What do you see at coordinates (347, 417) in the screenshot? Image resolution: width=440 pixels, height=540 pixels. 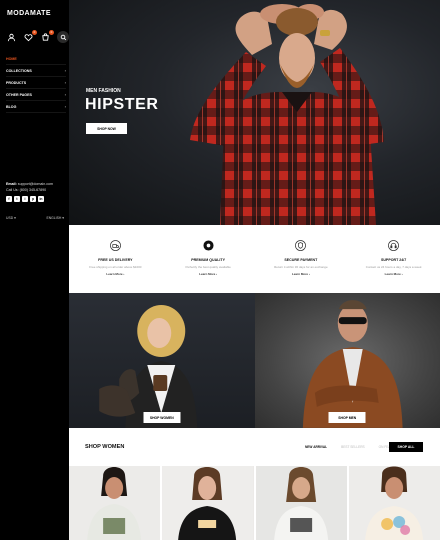 I see `shop-men-button: SHOP MEN` at bounding box center [347, 417].